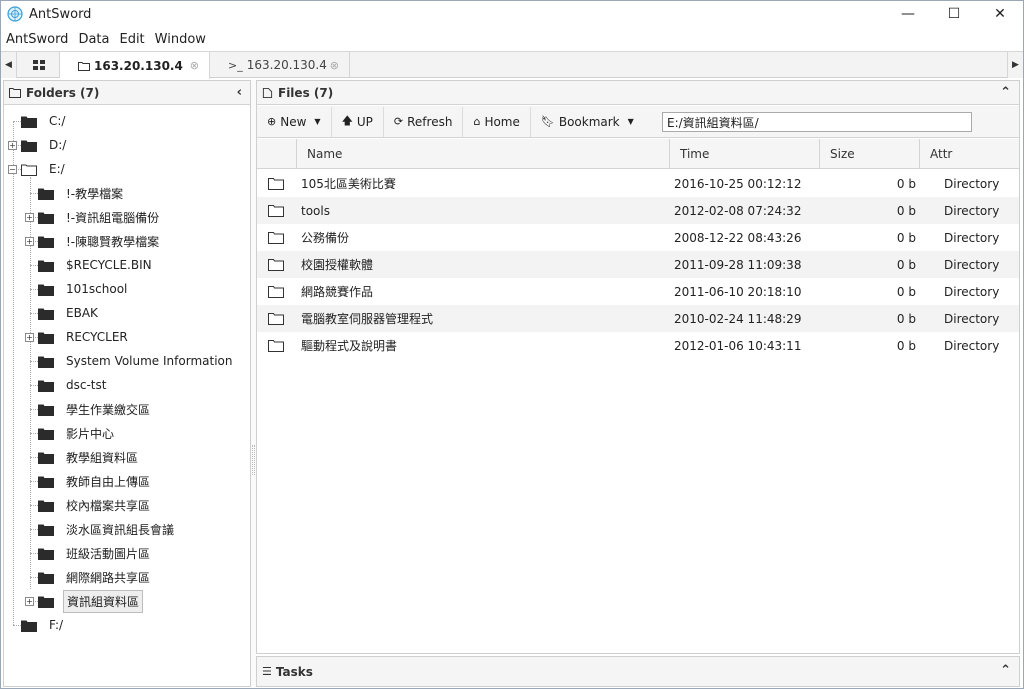  Describe the element at coordinates (108, 553) in the screenshot. I see `folder-tree-label: 班級活動圖片區` at that location.